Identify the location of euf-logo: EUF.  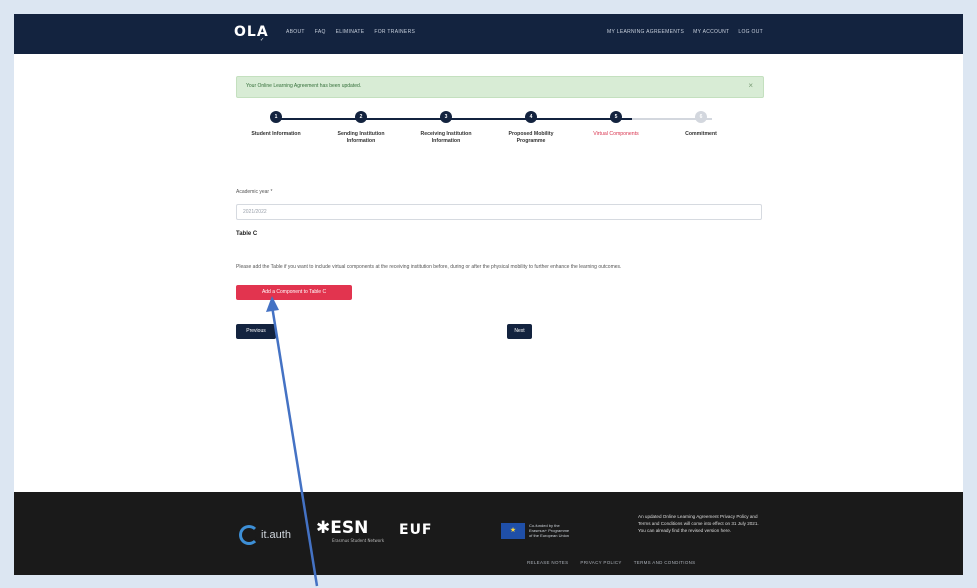
(416, 530).